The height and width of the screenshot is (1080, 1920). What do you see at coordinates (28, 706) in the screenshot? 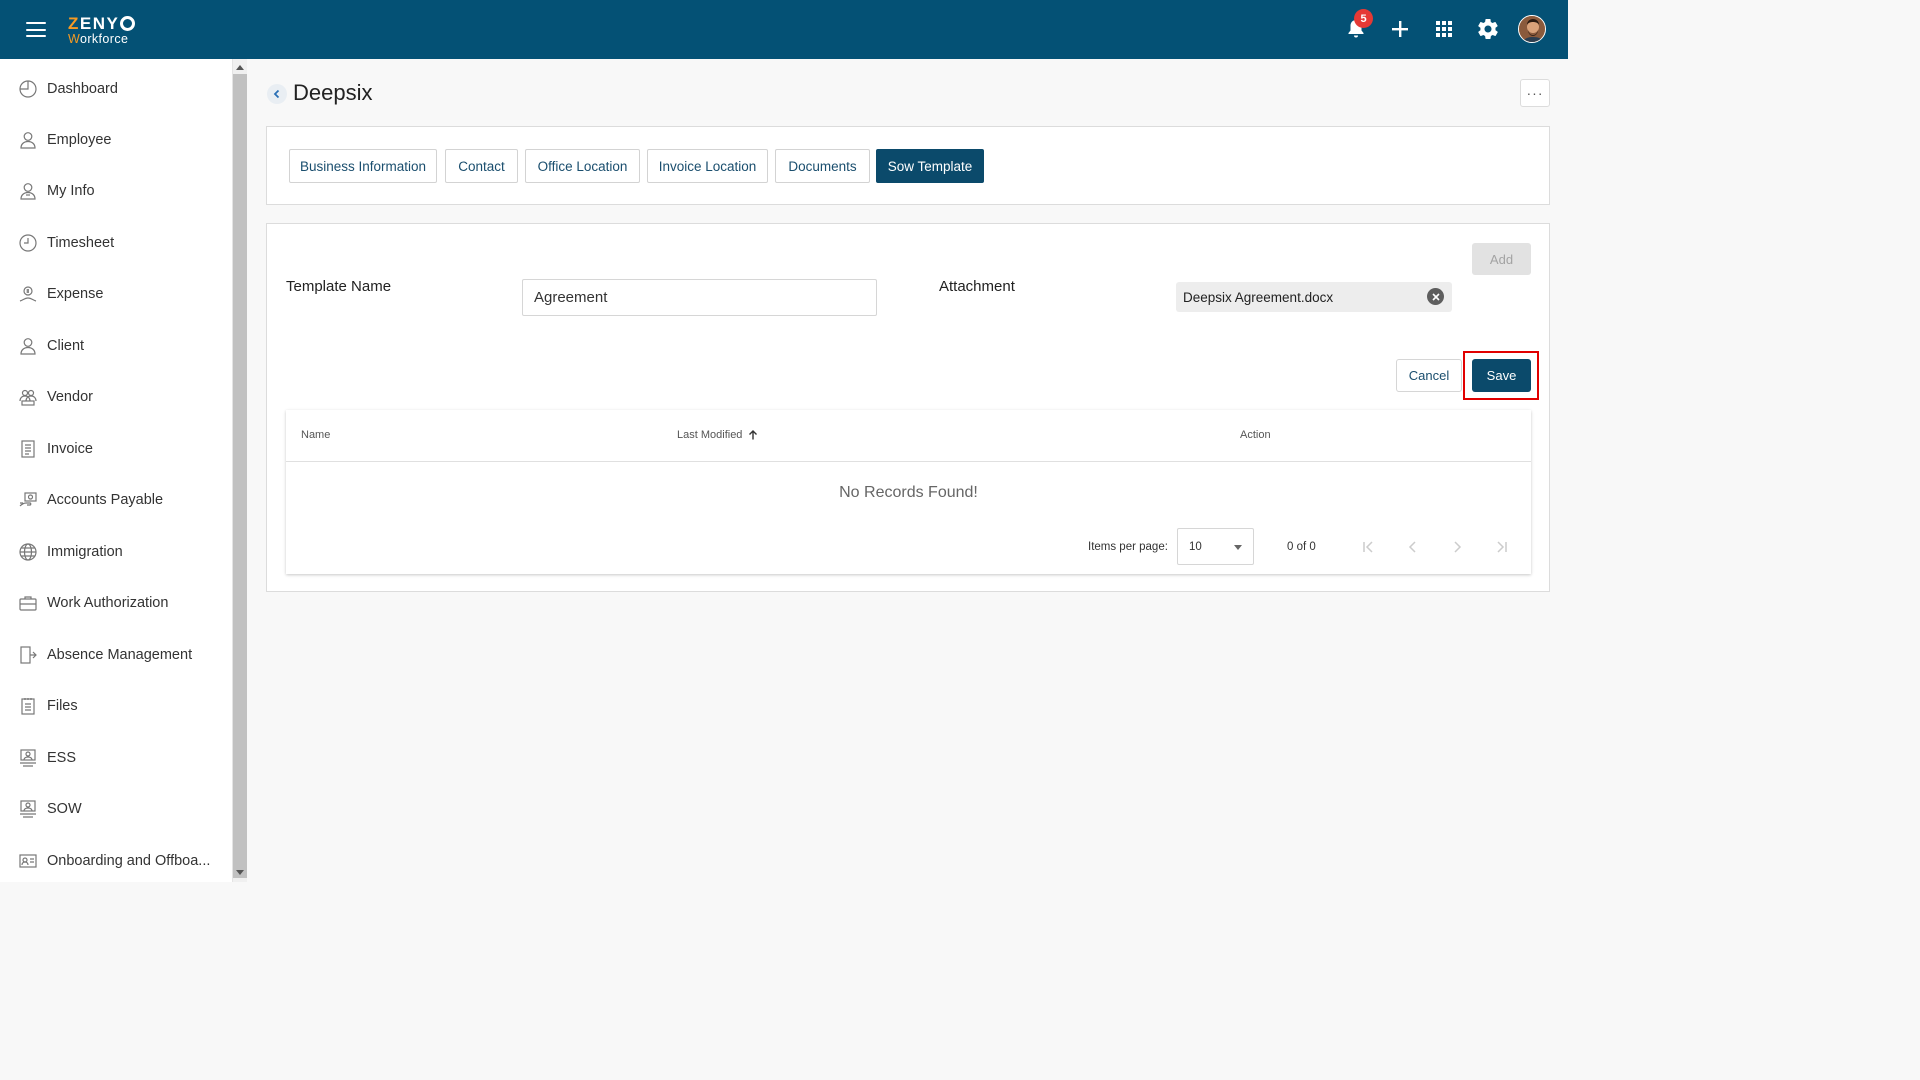
I see `files-icon` at bounding box center [28, 706].